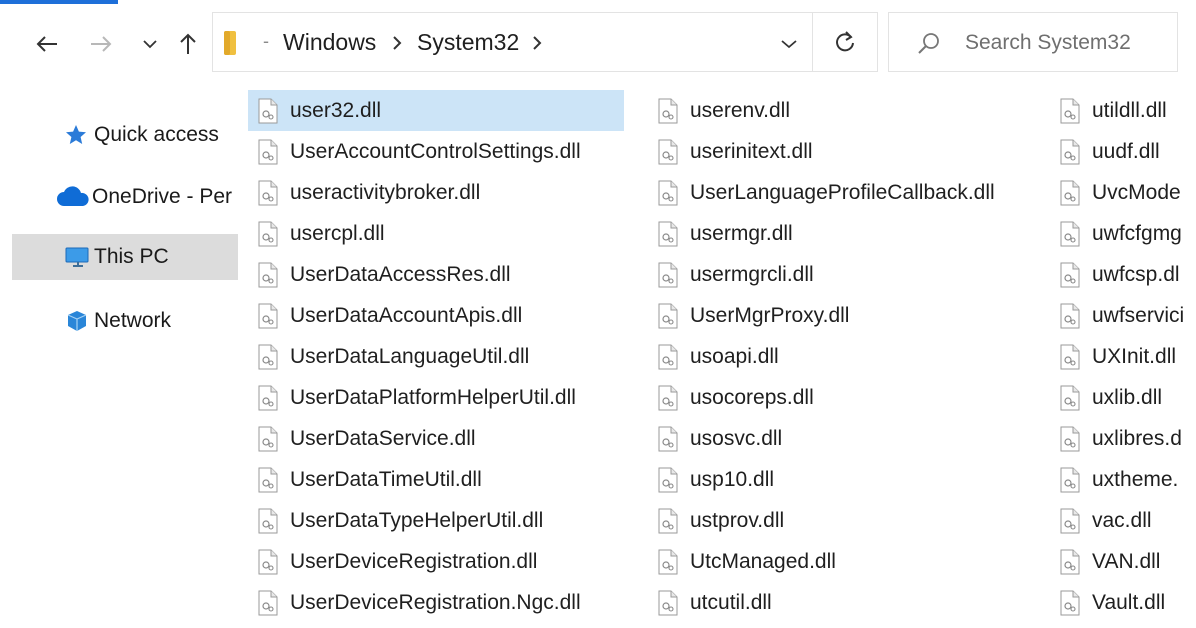 This screenshot has height=628, width=1196. What do you see at coordinates (740, 110) in the screenshot?
I see `file-name: userenv.dll` at bounding box center [740, 110].